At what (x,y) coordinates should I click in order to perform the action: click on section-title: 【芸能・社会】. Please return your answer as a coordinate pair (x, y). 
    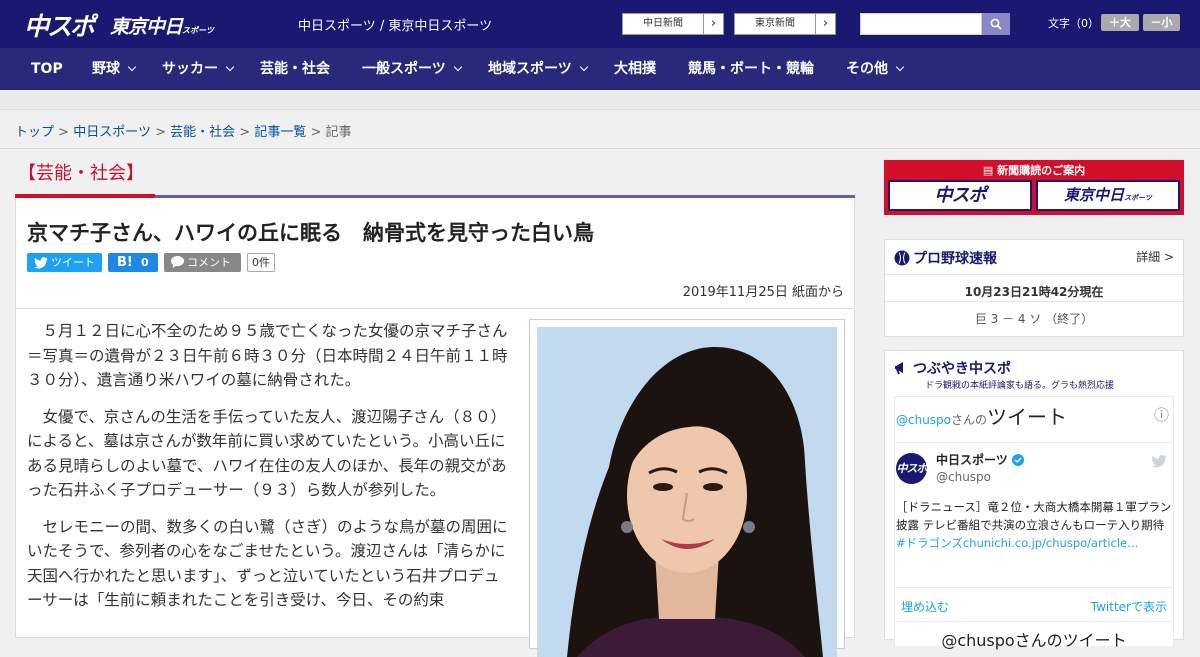
    Looking at the image, I should click on (81, 173).